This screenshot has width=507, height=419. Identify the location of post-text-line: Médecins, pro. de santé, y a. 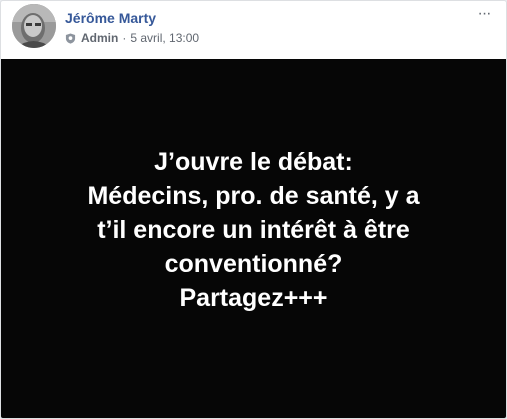
(253, 196).